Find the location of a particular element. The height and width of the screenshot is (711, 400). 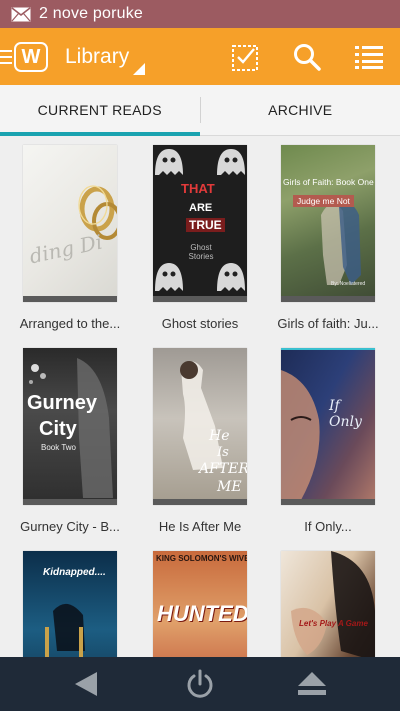

cover-text: AFTER is located at coordinates (223, 469).